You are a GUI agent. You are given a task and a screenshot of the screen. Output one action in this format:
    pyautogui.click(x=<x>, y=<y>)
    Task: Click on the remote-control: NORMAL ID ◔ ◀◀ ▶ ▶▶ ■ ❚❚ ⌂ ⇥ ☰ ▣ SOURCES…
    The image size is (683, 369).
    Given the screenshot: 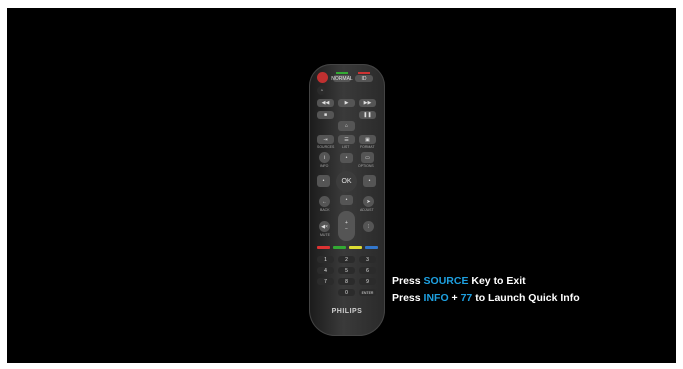 What is the action you would take?
    pyautogui.click(x=347, y=200)
    